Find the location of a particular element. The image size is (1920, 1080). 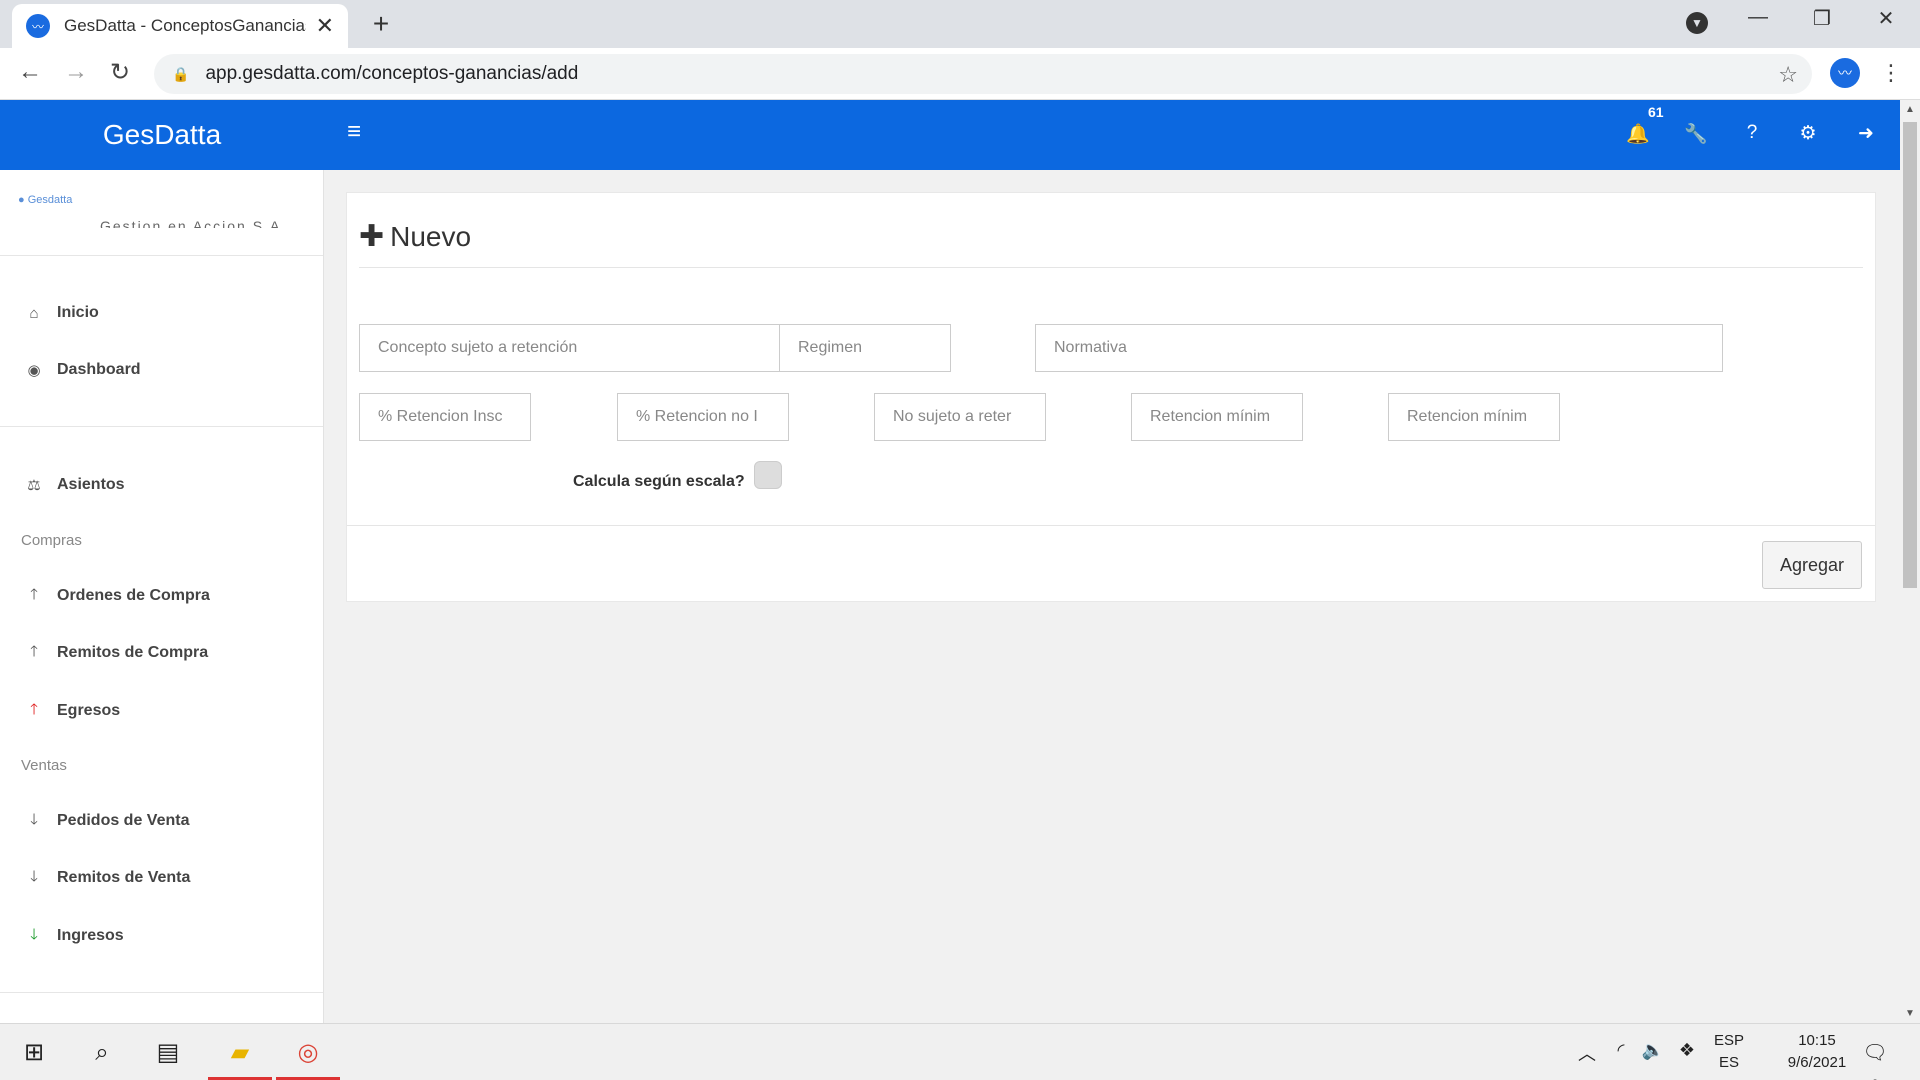

sidebar-section-ventas: Ventas is located at coordinates (44, 765).